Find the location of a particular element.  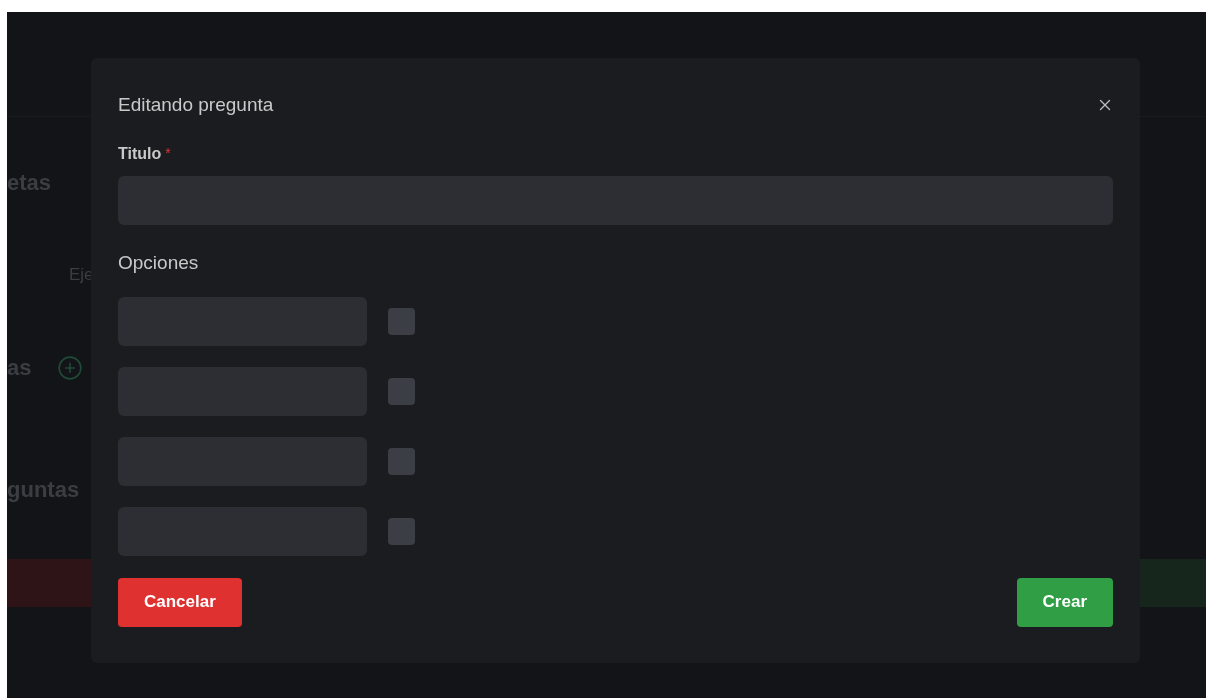

cancel-button: Cancelar is located at coordinates (180, 602).